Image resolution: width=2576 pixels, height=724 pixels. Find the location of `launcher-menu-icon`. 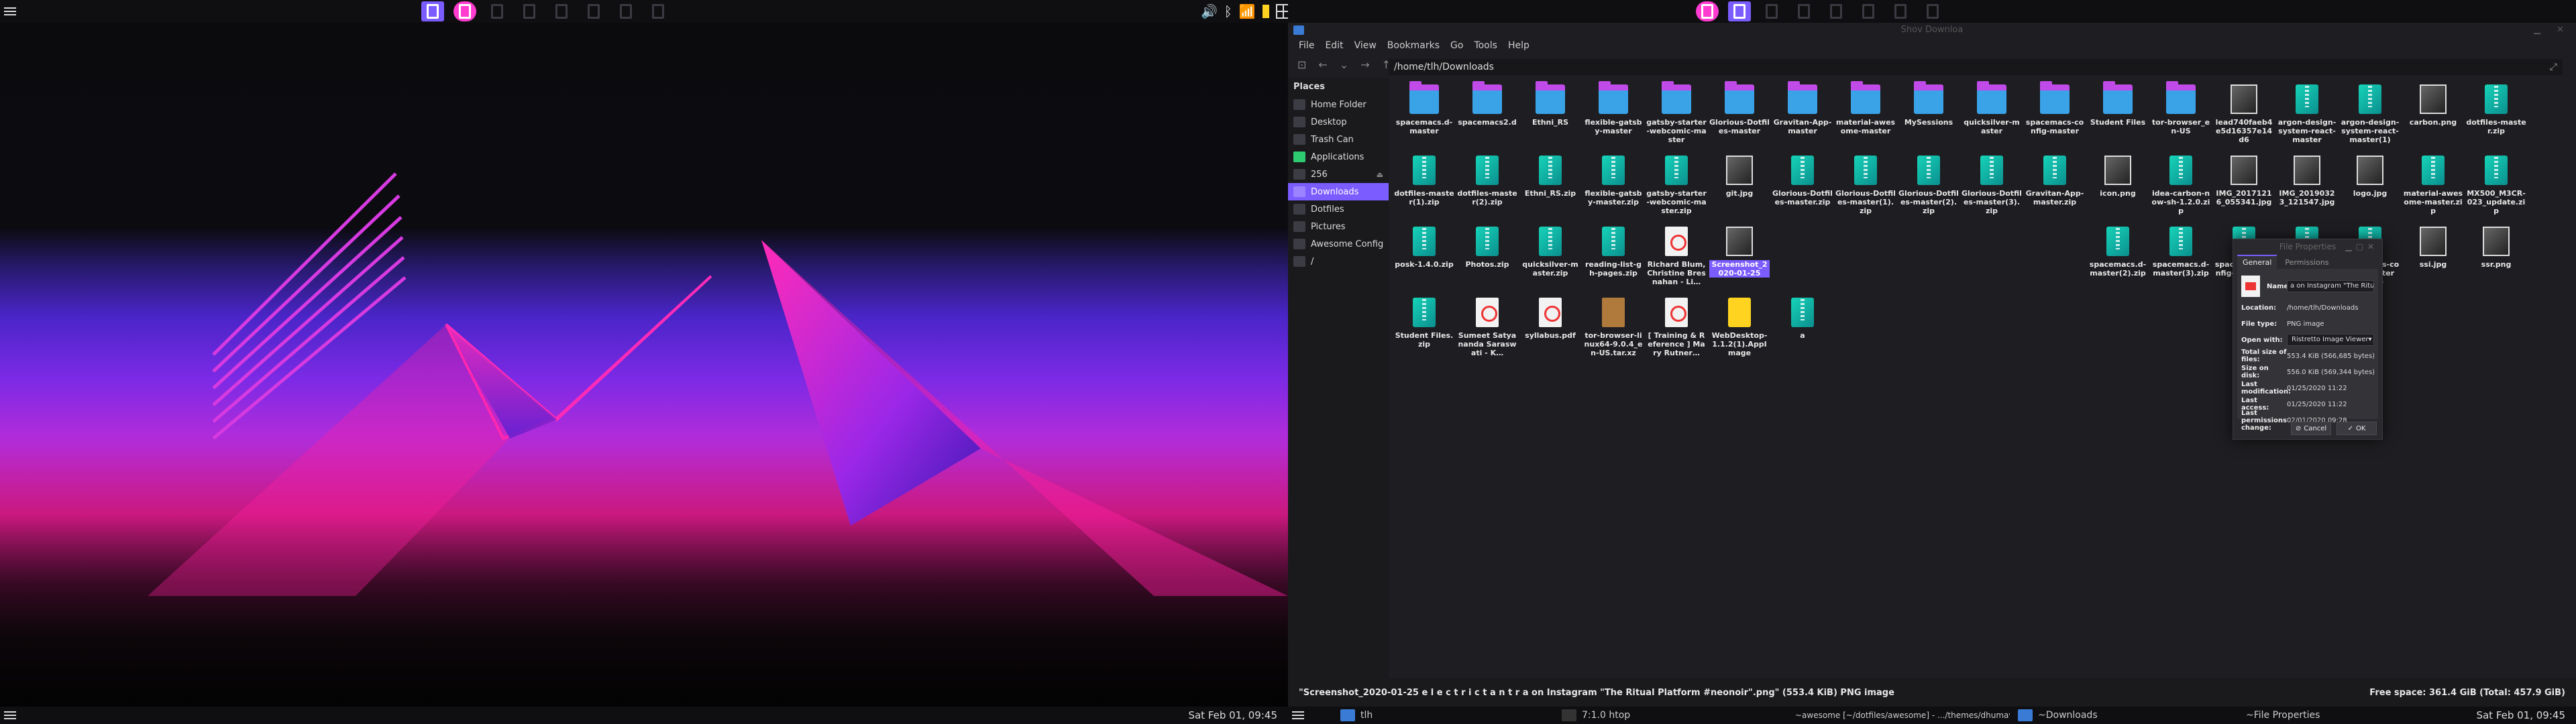

launcher-menu-icon is located at coordinates (10, 11).